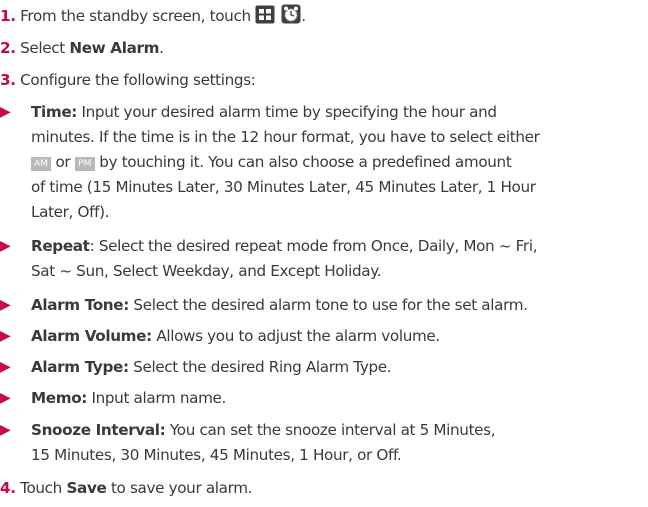 This screenshot has width=648, height=507. I want to click on step-number: 4., so click(8, 488).